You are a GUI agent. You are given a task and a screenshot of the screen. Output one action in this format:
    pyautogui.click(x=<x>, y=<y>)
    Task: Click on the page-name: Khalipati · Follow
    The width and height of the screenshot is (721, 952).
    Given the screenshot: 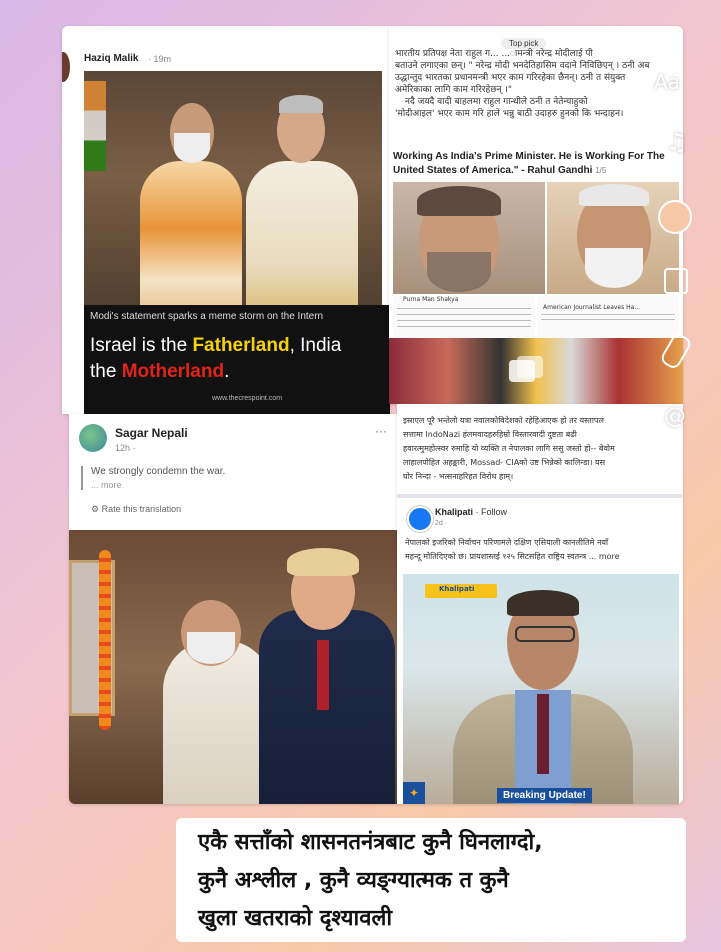 What is the action you would take?
    pyautogui.click(x=471, y=512)
    